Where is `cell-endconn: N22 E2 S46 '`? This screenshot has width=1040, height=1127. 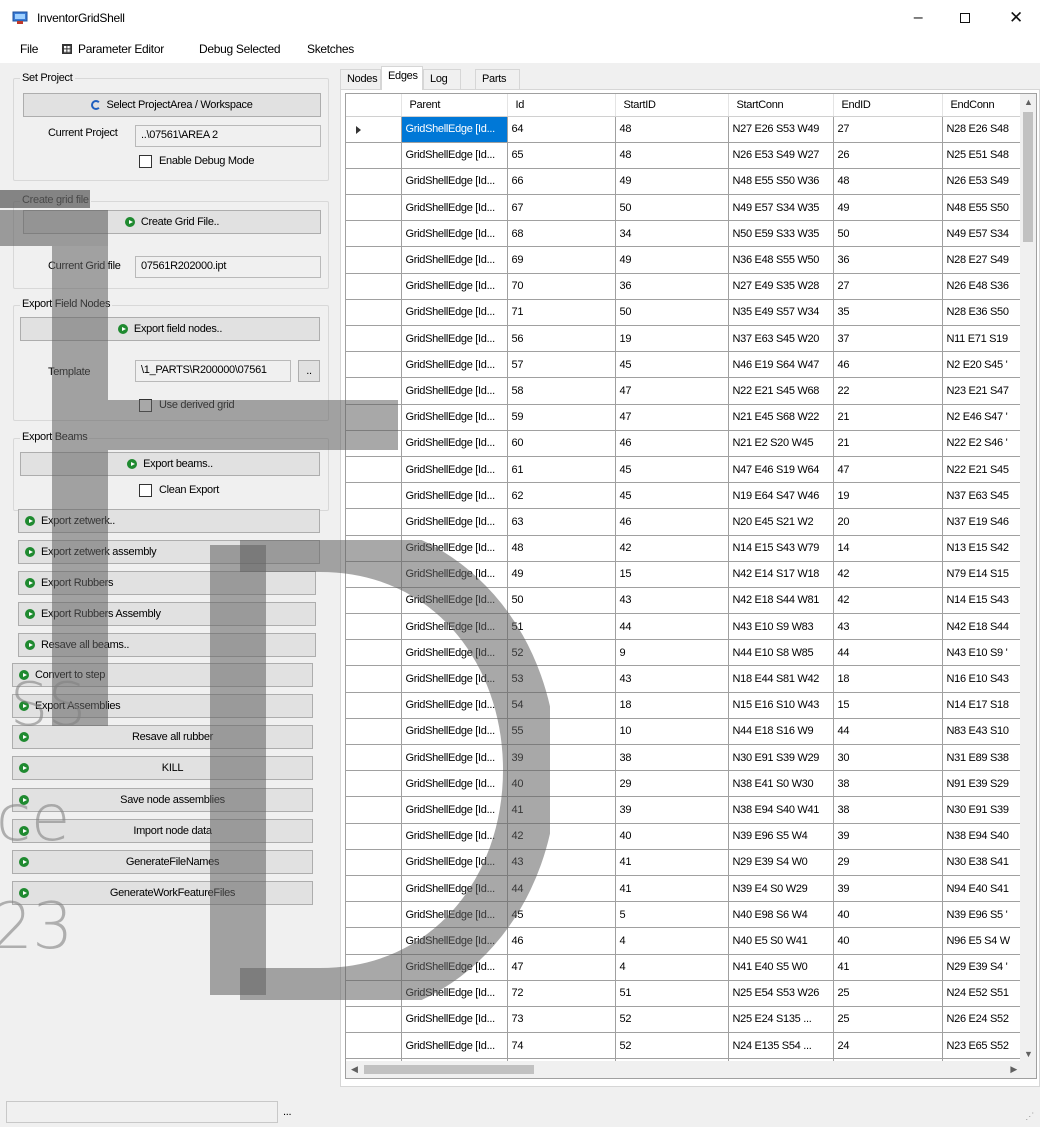
cell-endconn: N22 E2 S46 ' is located at coordinates (982, 443).